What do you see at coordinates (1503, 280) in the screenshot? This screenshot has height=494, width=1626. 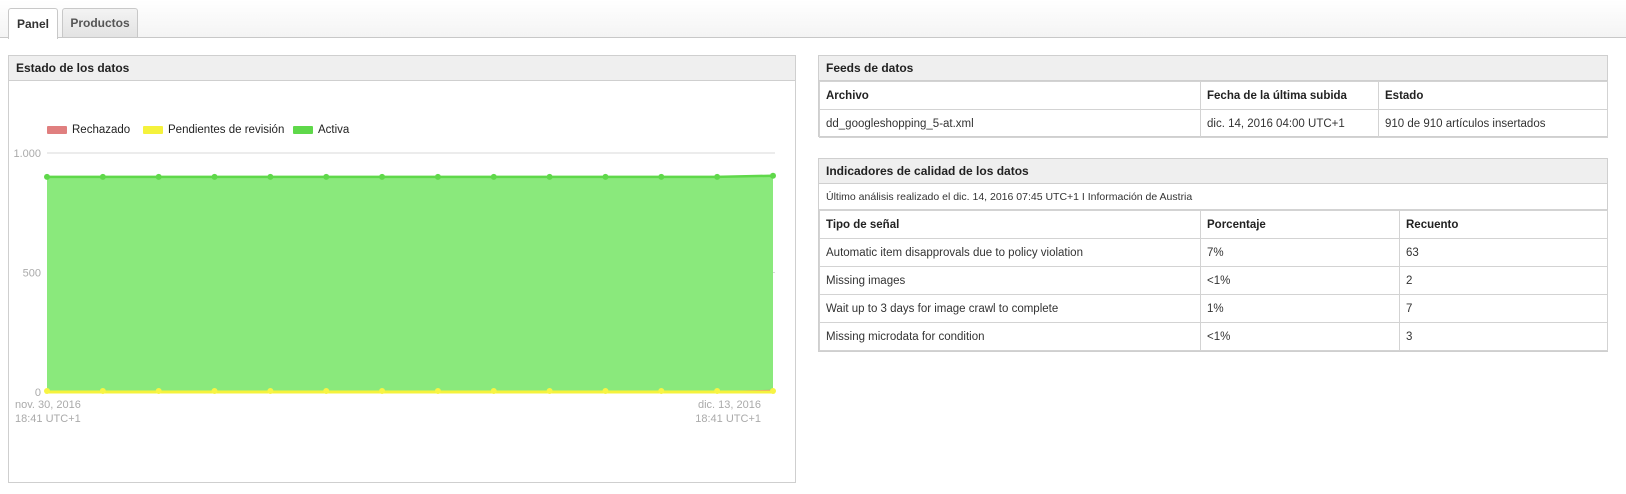 I see `count-cell: 2` at bounding box center [1503, 280].